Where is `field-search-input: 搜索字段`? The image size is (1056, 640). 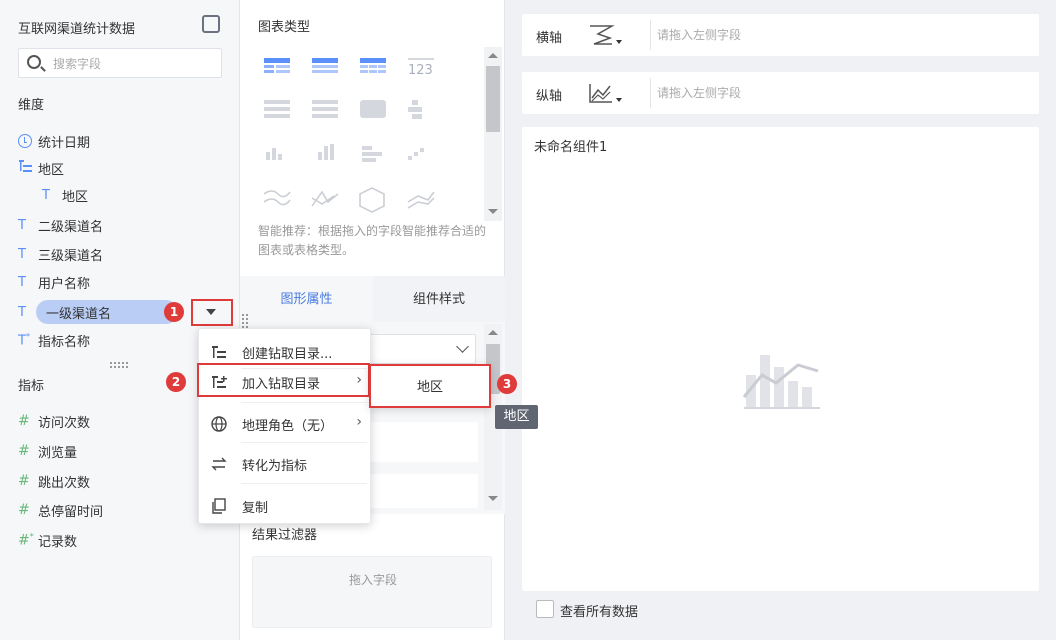
field-search-input: 搜索字段 is located at coordinates (120, 63).